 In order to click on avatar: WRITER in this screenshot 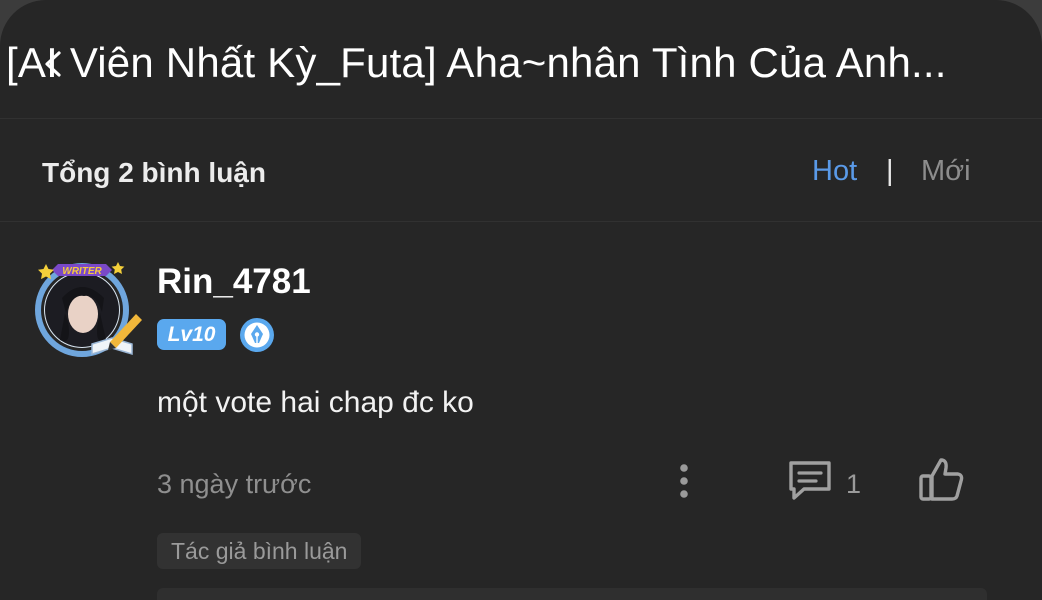, I will do `click(88, 308)`.